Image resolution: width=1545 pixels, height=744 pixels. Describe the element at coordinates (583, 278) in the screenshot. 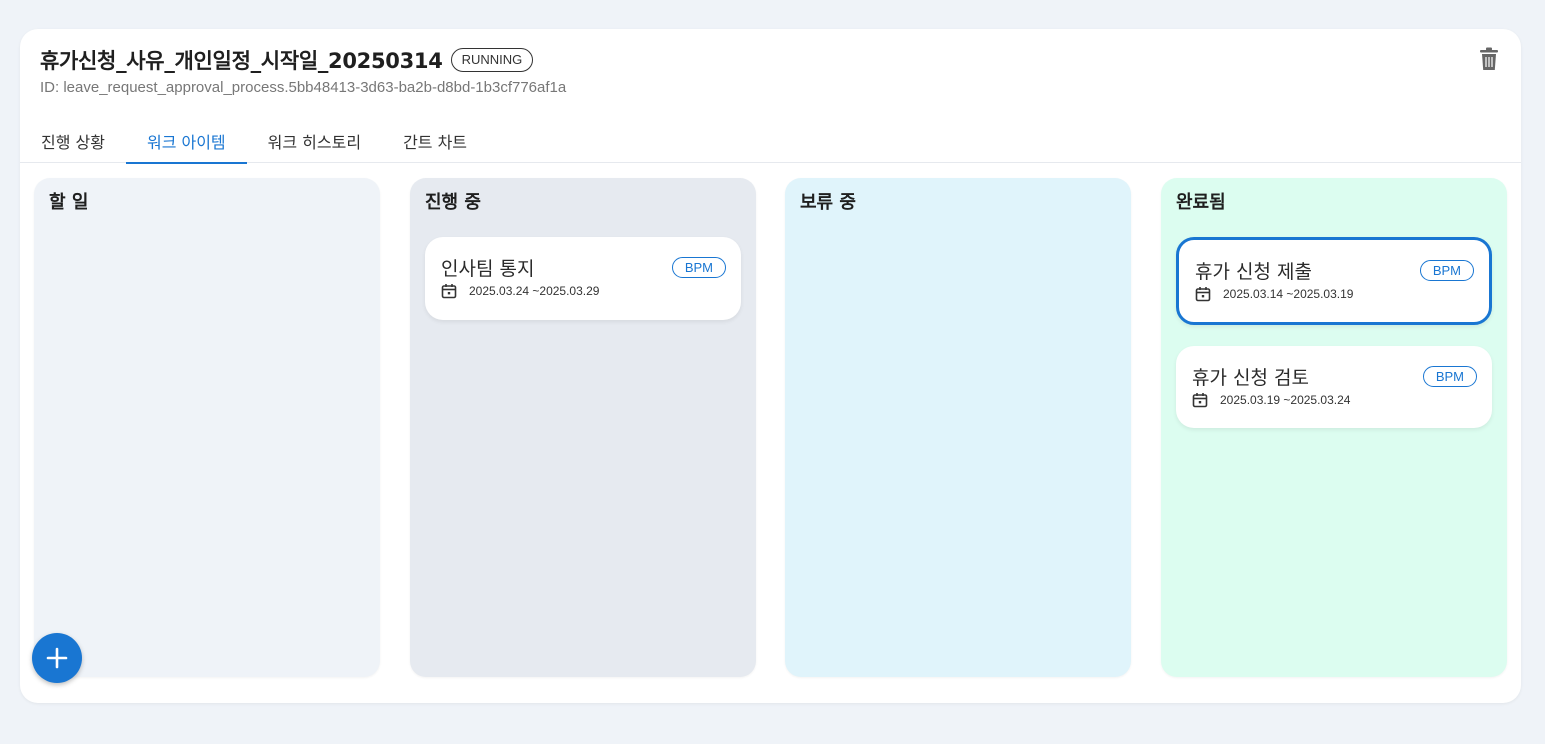

I see `work-item-card: 인사팀 통지 BPM 2025.03.24 ~2025.03.29` at that location.